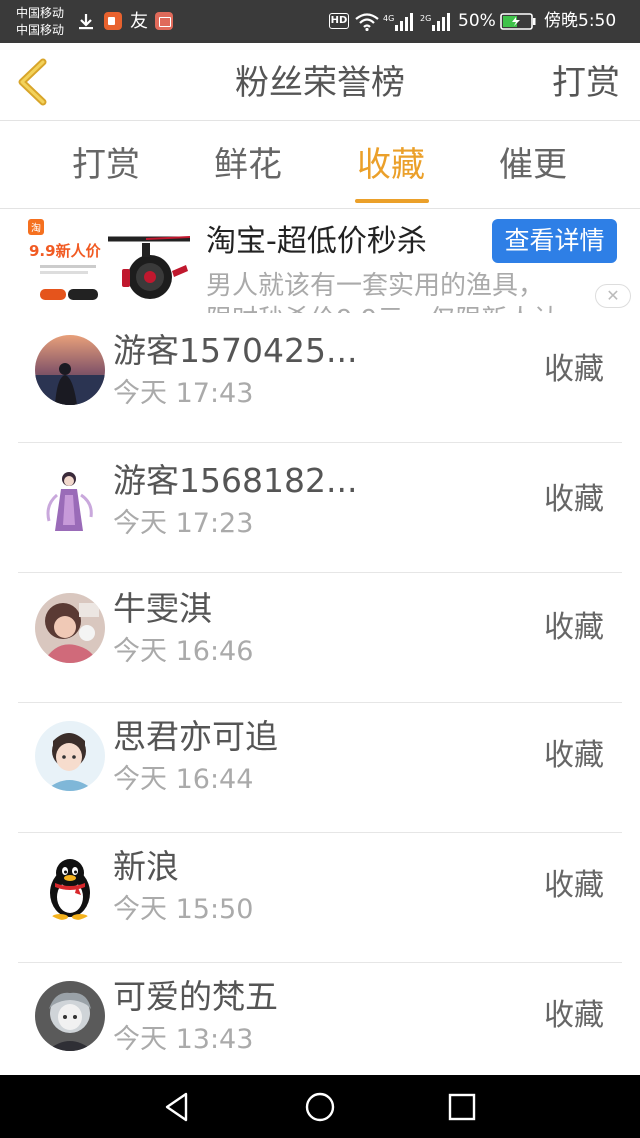  What do you see at coordinates (183, 1039) in the screenshot?
I see `fan-time: 今天 13:43` at bounding box center [183, 1039].